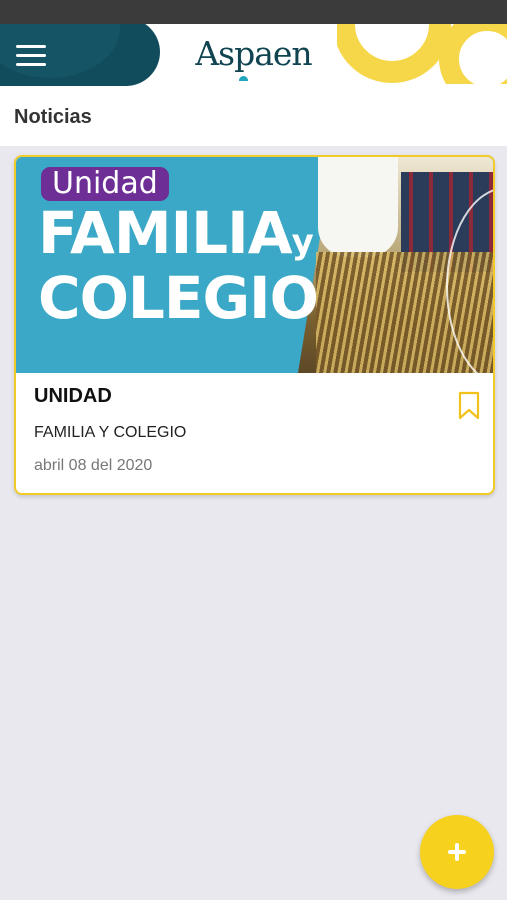 Image resolution: width=507 pixels, height=900 pixels. Describe the element at coordinates (110, 432) in the screenshot. I see `news-subtitle: FAMILIA Y COLEGIO` at that location.